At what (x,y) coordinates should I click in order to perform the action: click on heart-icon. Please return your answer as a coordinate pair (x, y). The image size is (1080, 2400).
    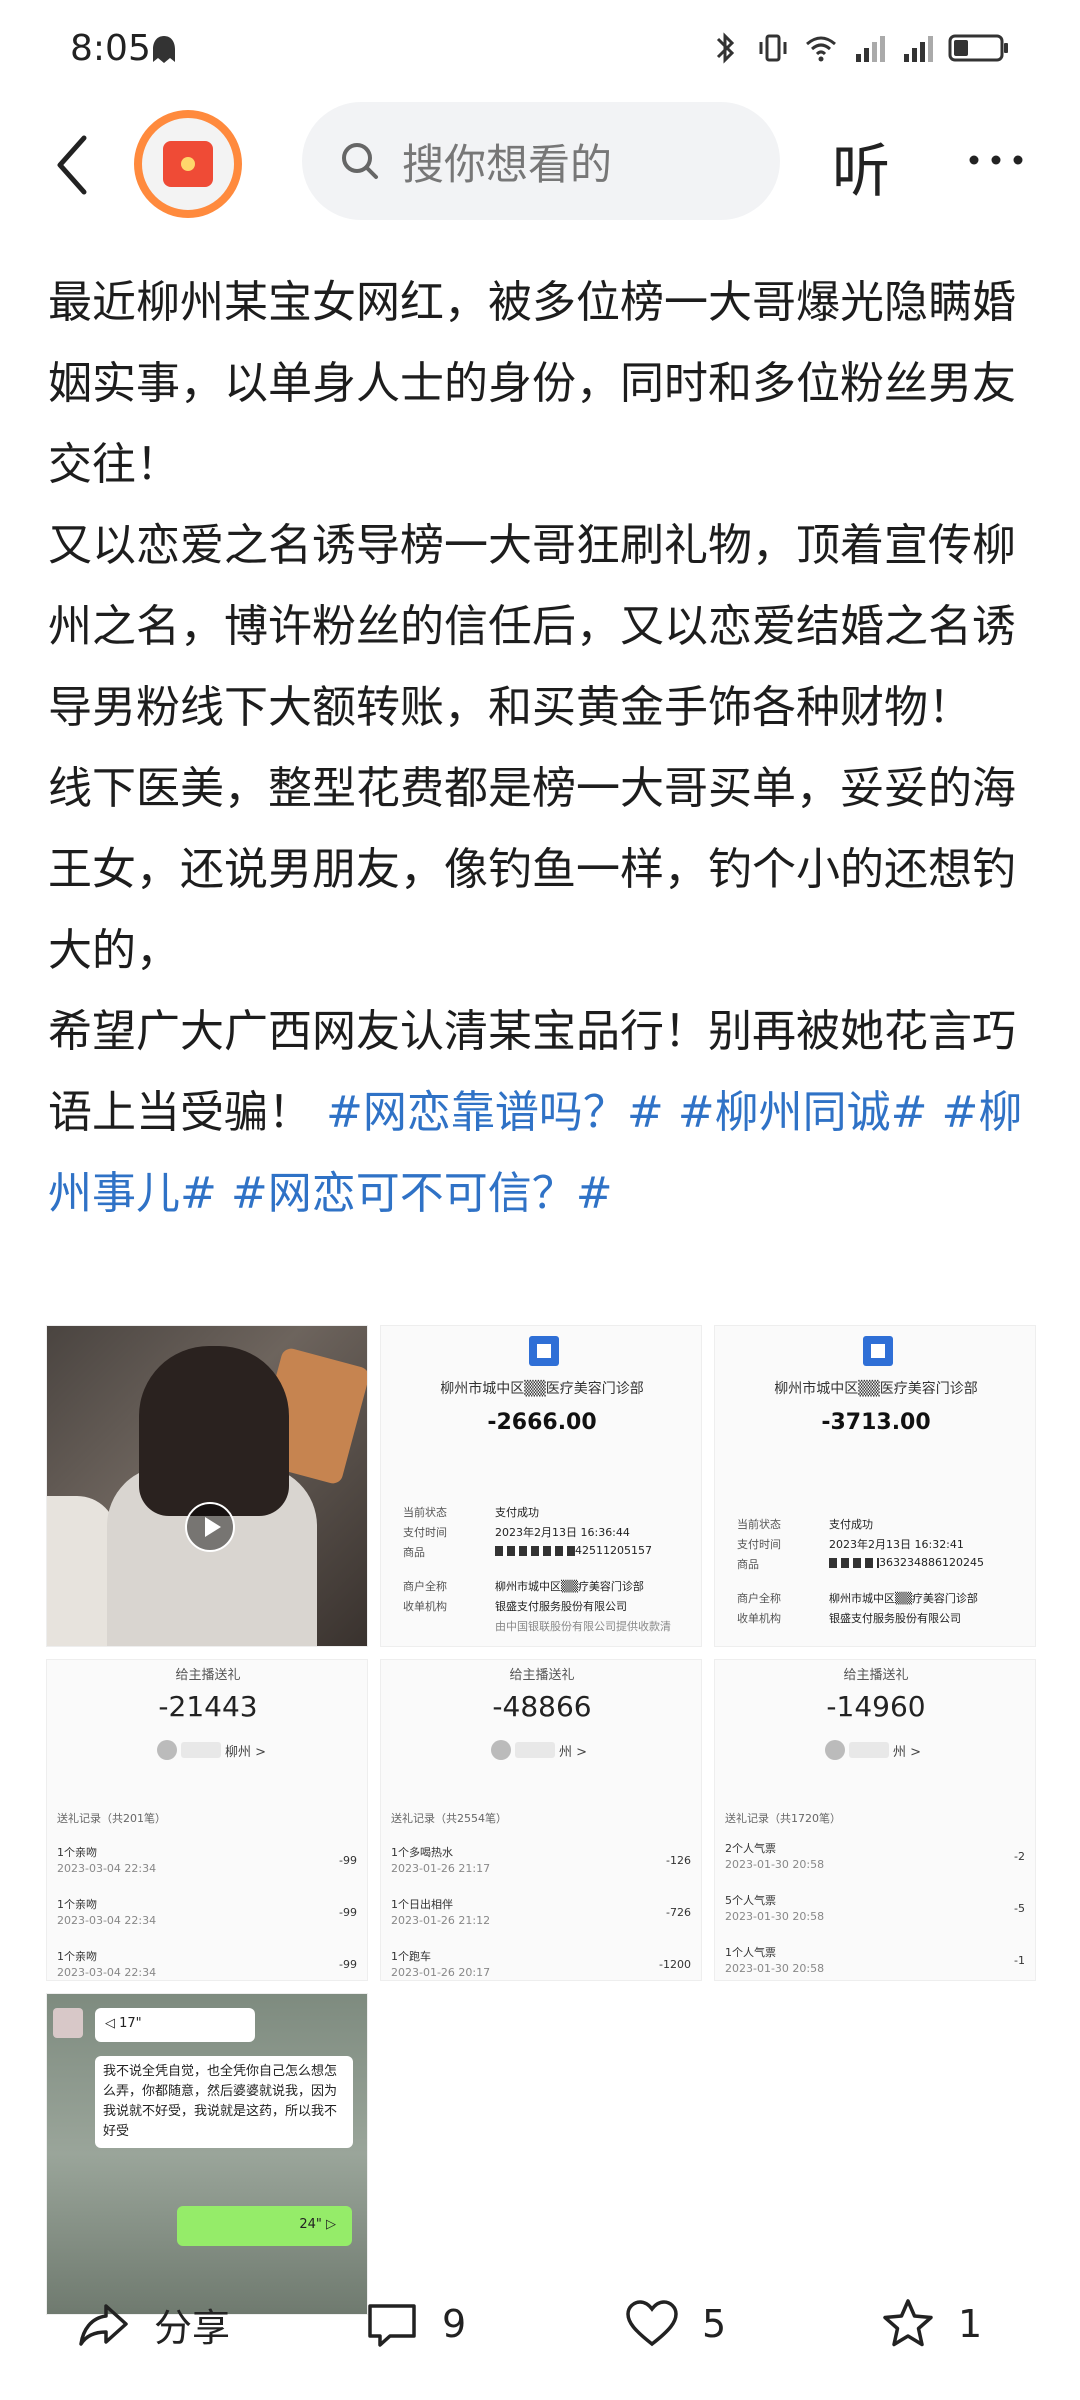
    Looking at the image, I should click on (652, 2323).